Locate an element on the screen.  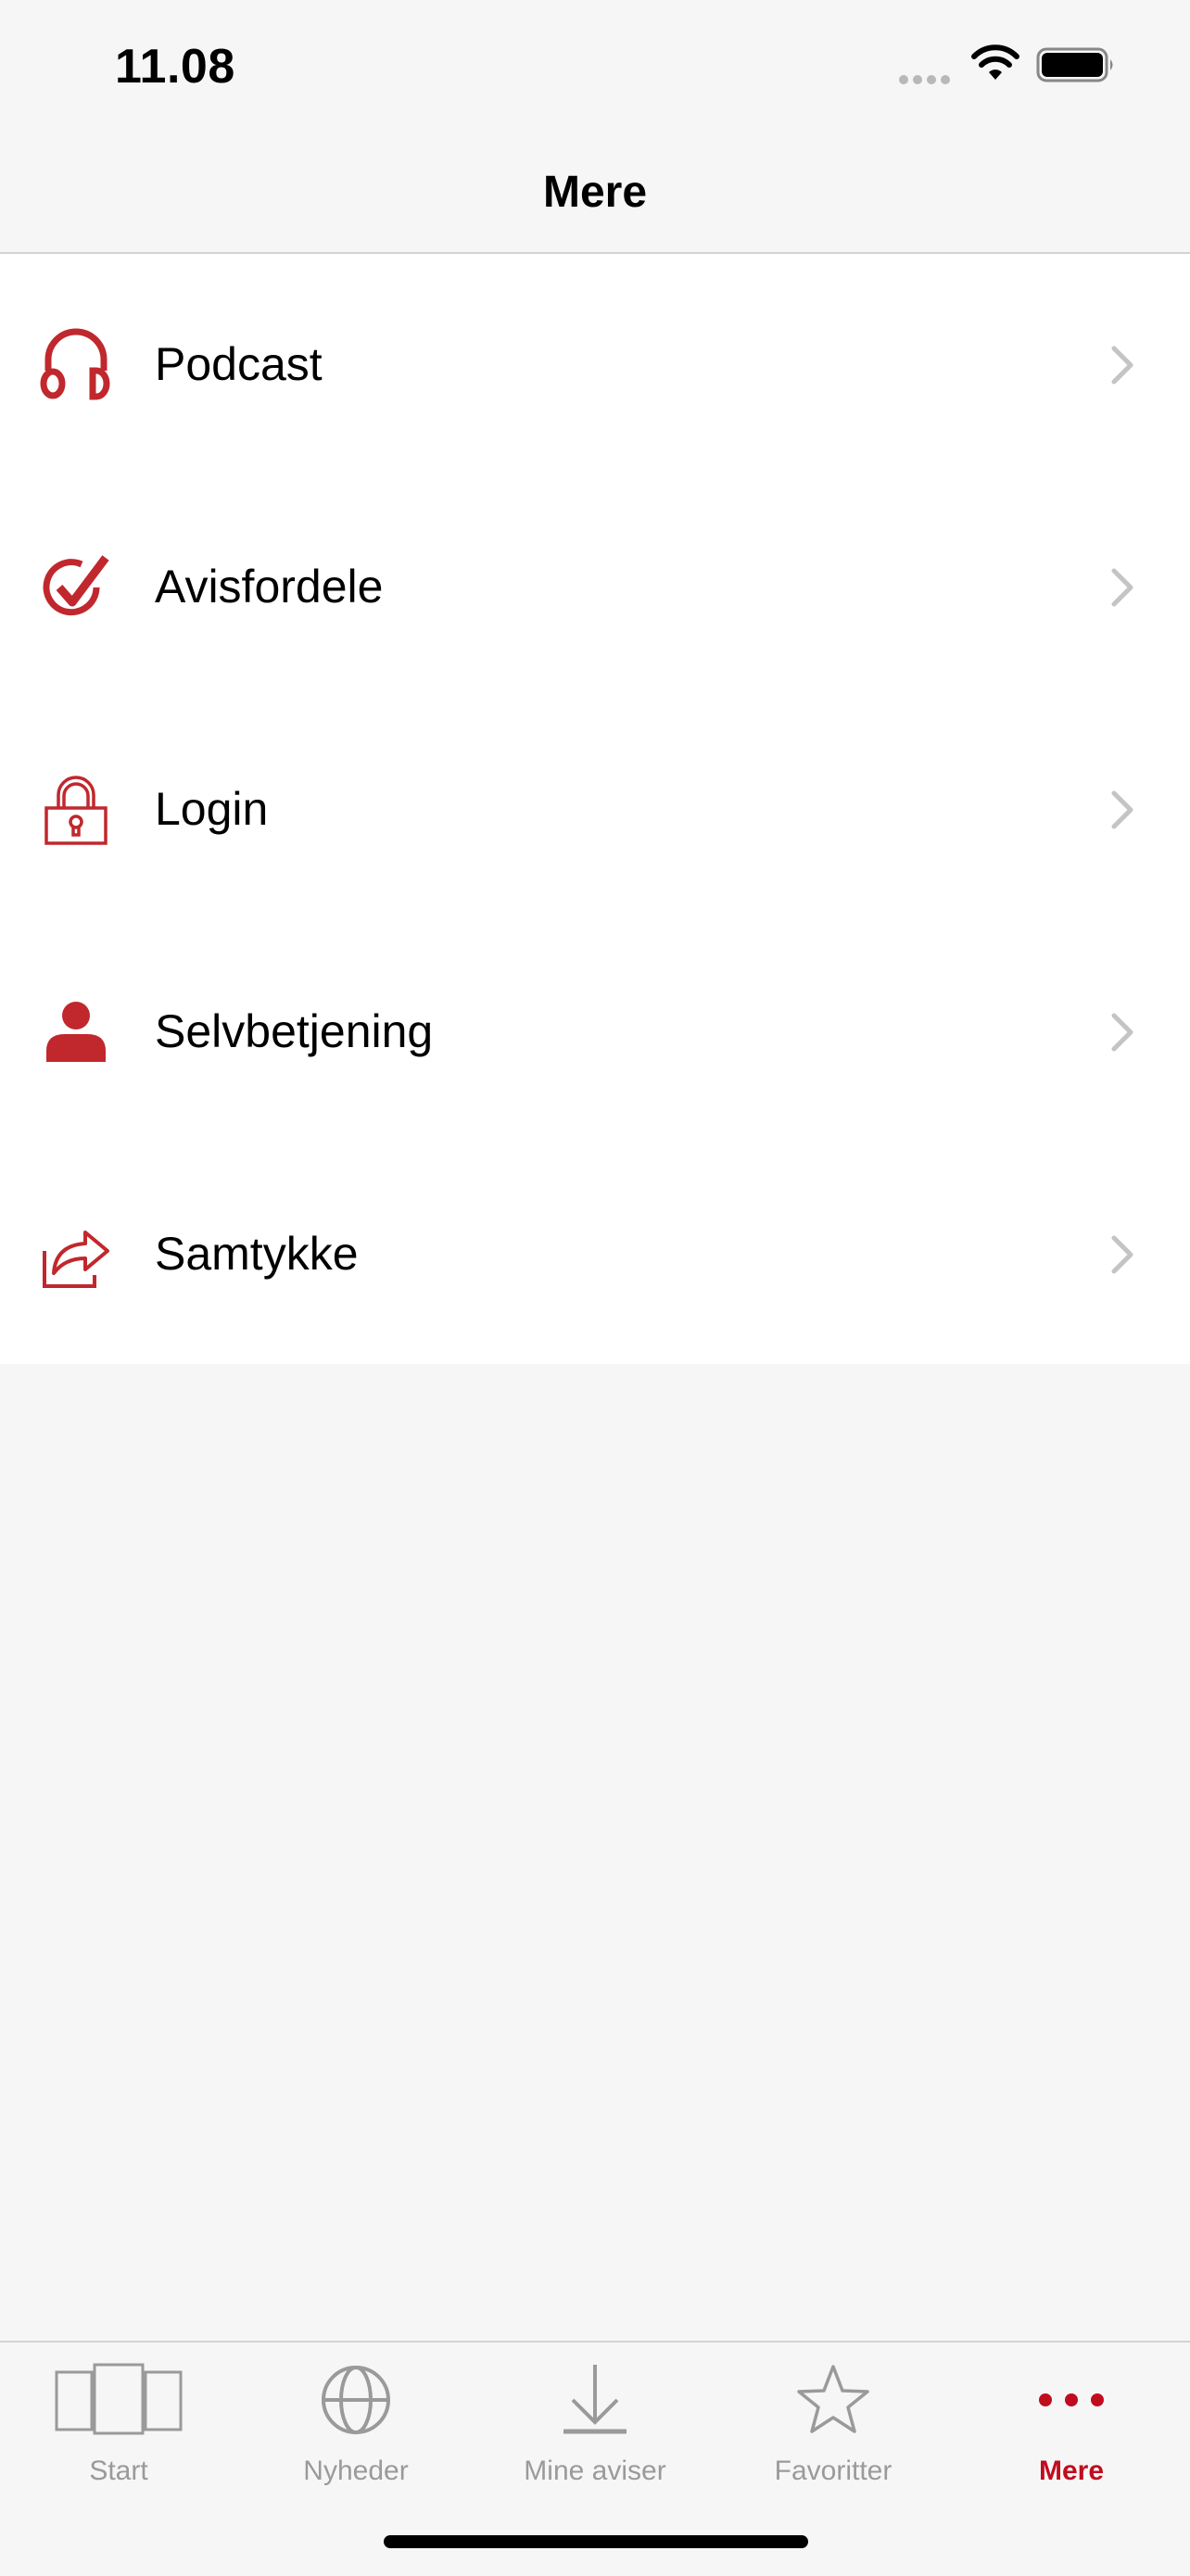
person-icon is located at coordinates (76, 1032).